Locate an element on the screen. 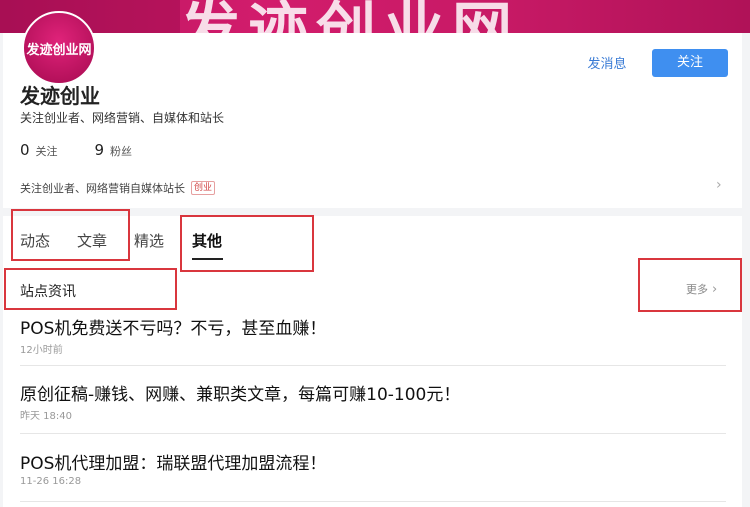  following-stat: 0 关注 is located at coordinates (41, 150).